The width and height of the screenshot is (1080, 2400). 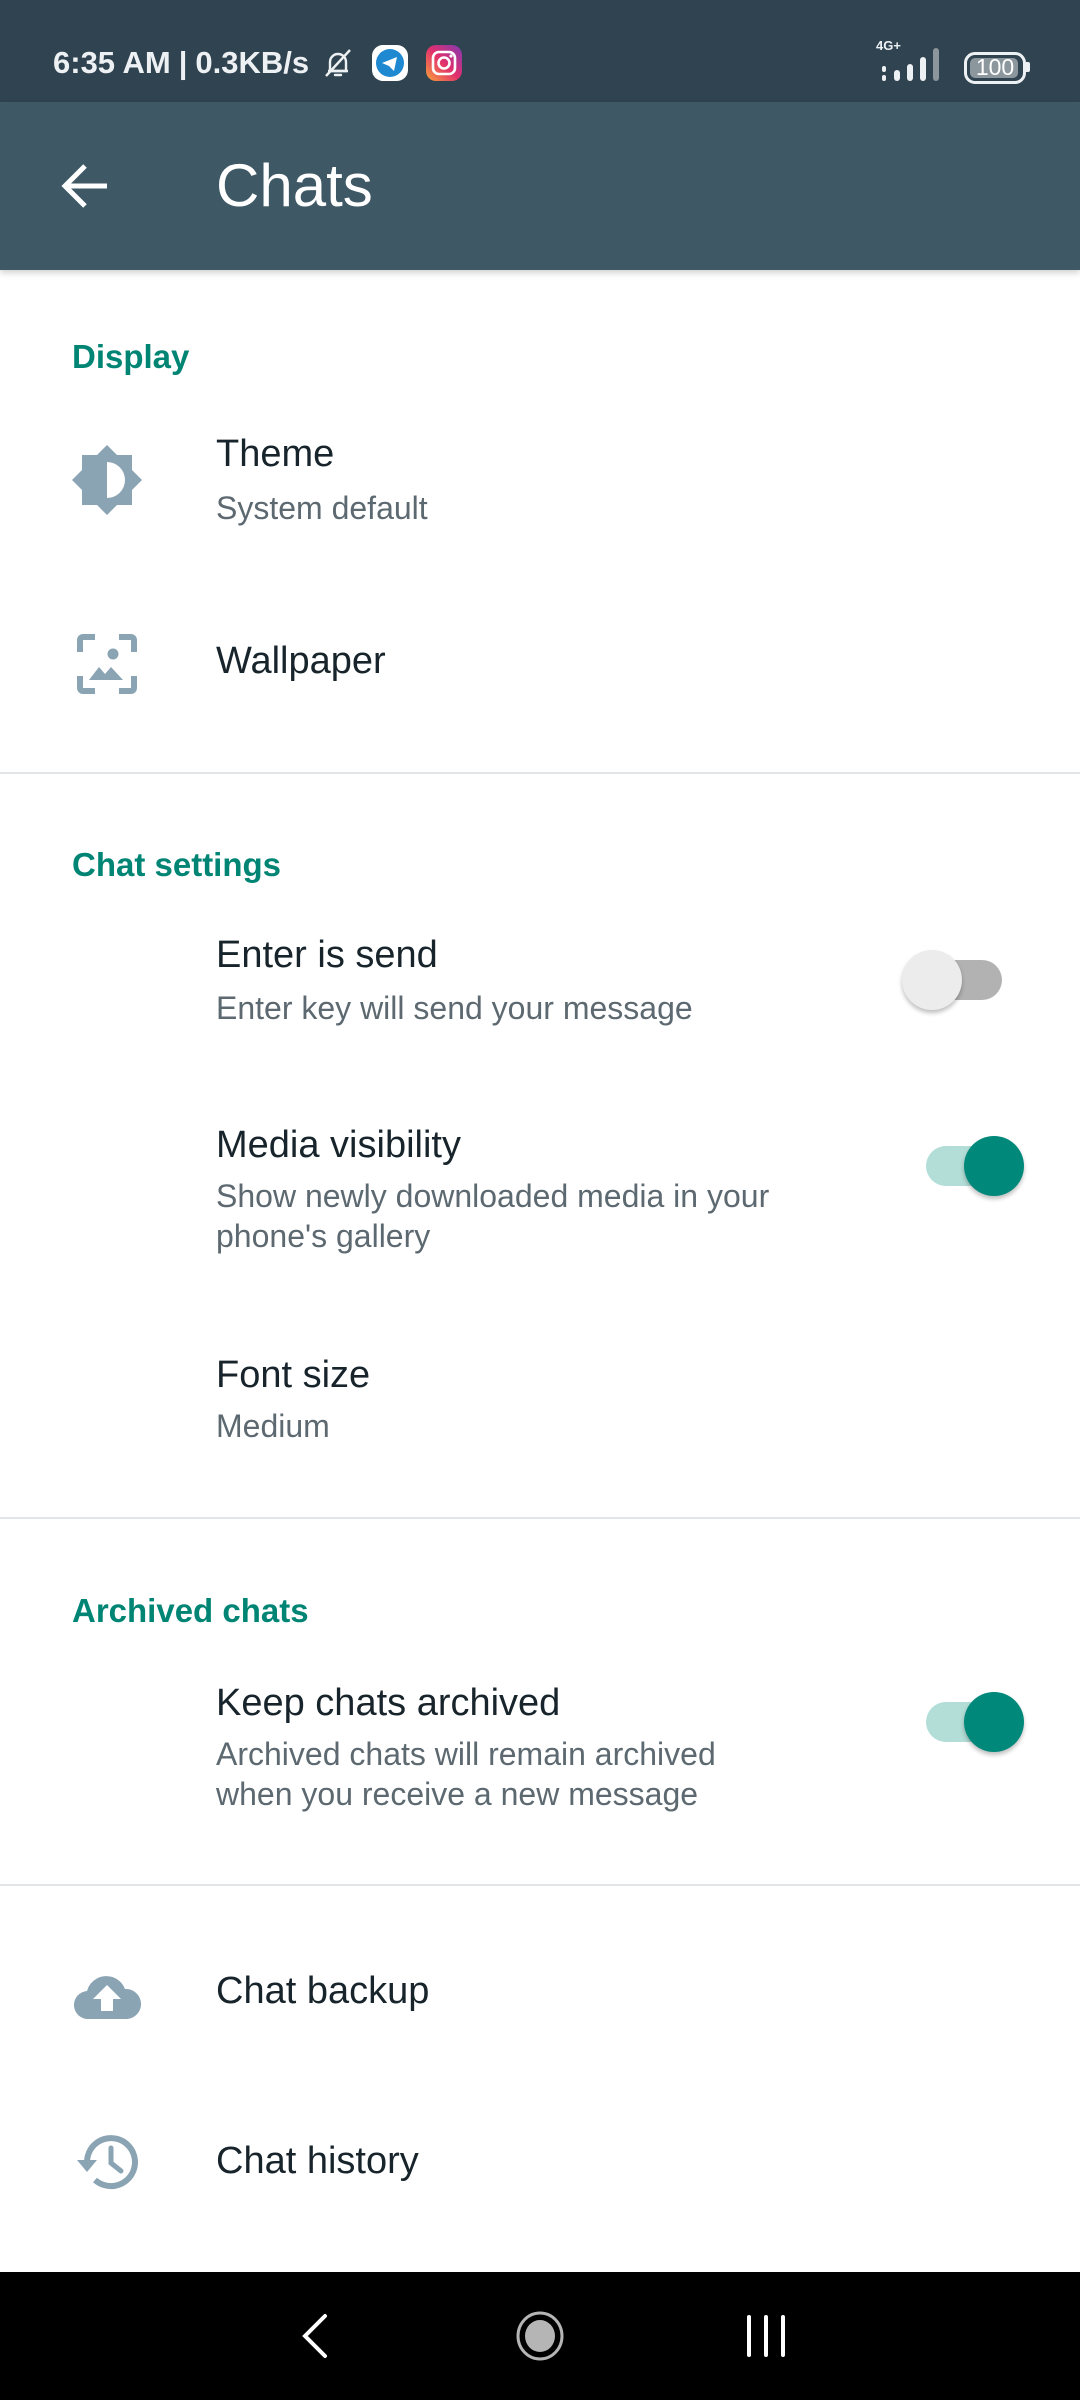 I want to click on enter-is-send-toggle, so click(x=952, y=977).